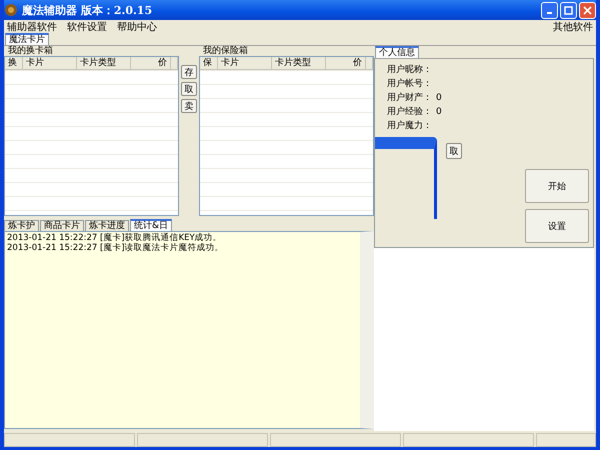  I want to click on card-list: 保 卡片 卡片类型 价, so click(286, 136).